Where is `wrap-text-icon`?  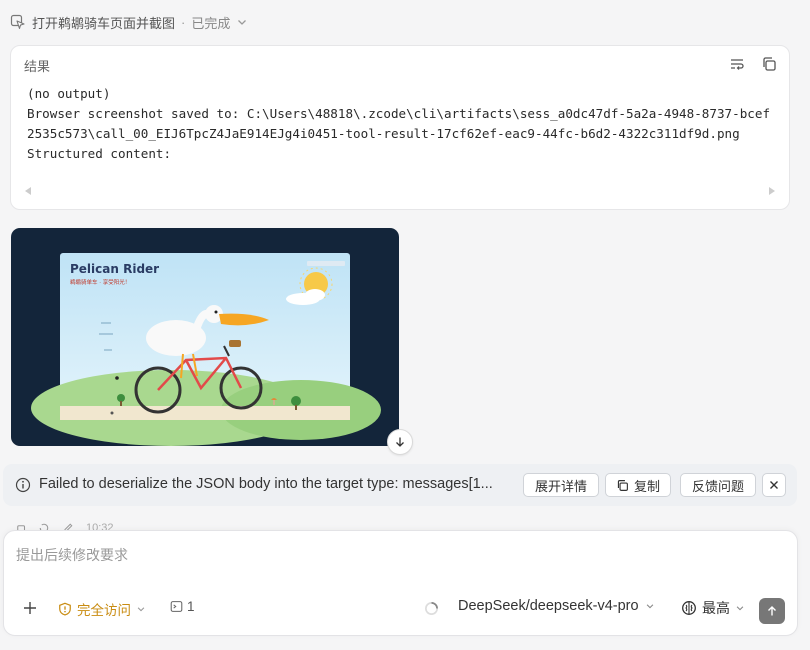
wrap-text-icon is located at coordinates (737, 64).